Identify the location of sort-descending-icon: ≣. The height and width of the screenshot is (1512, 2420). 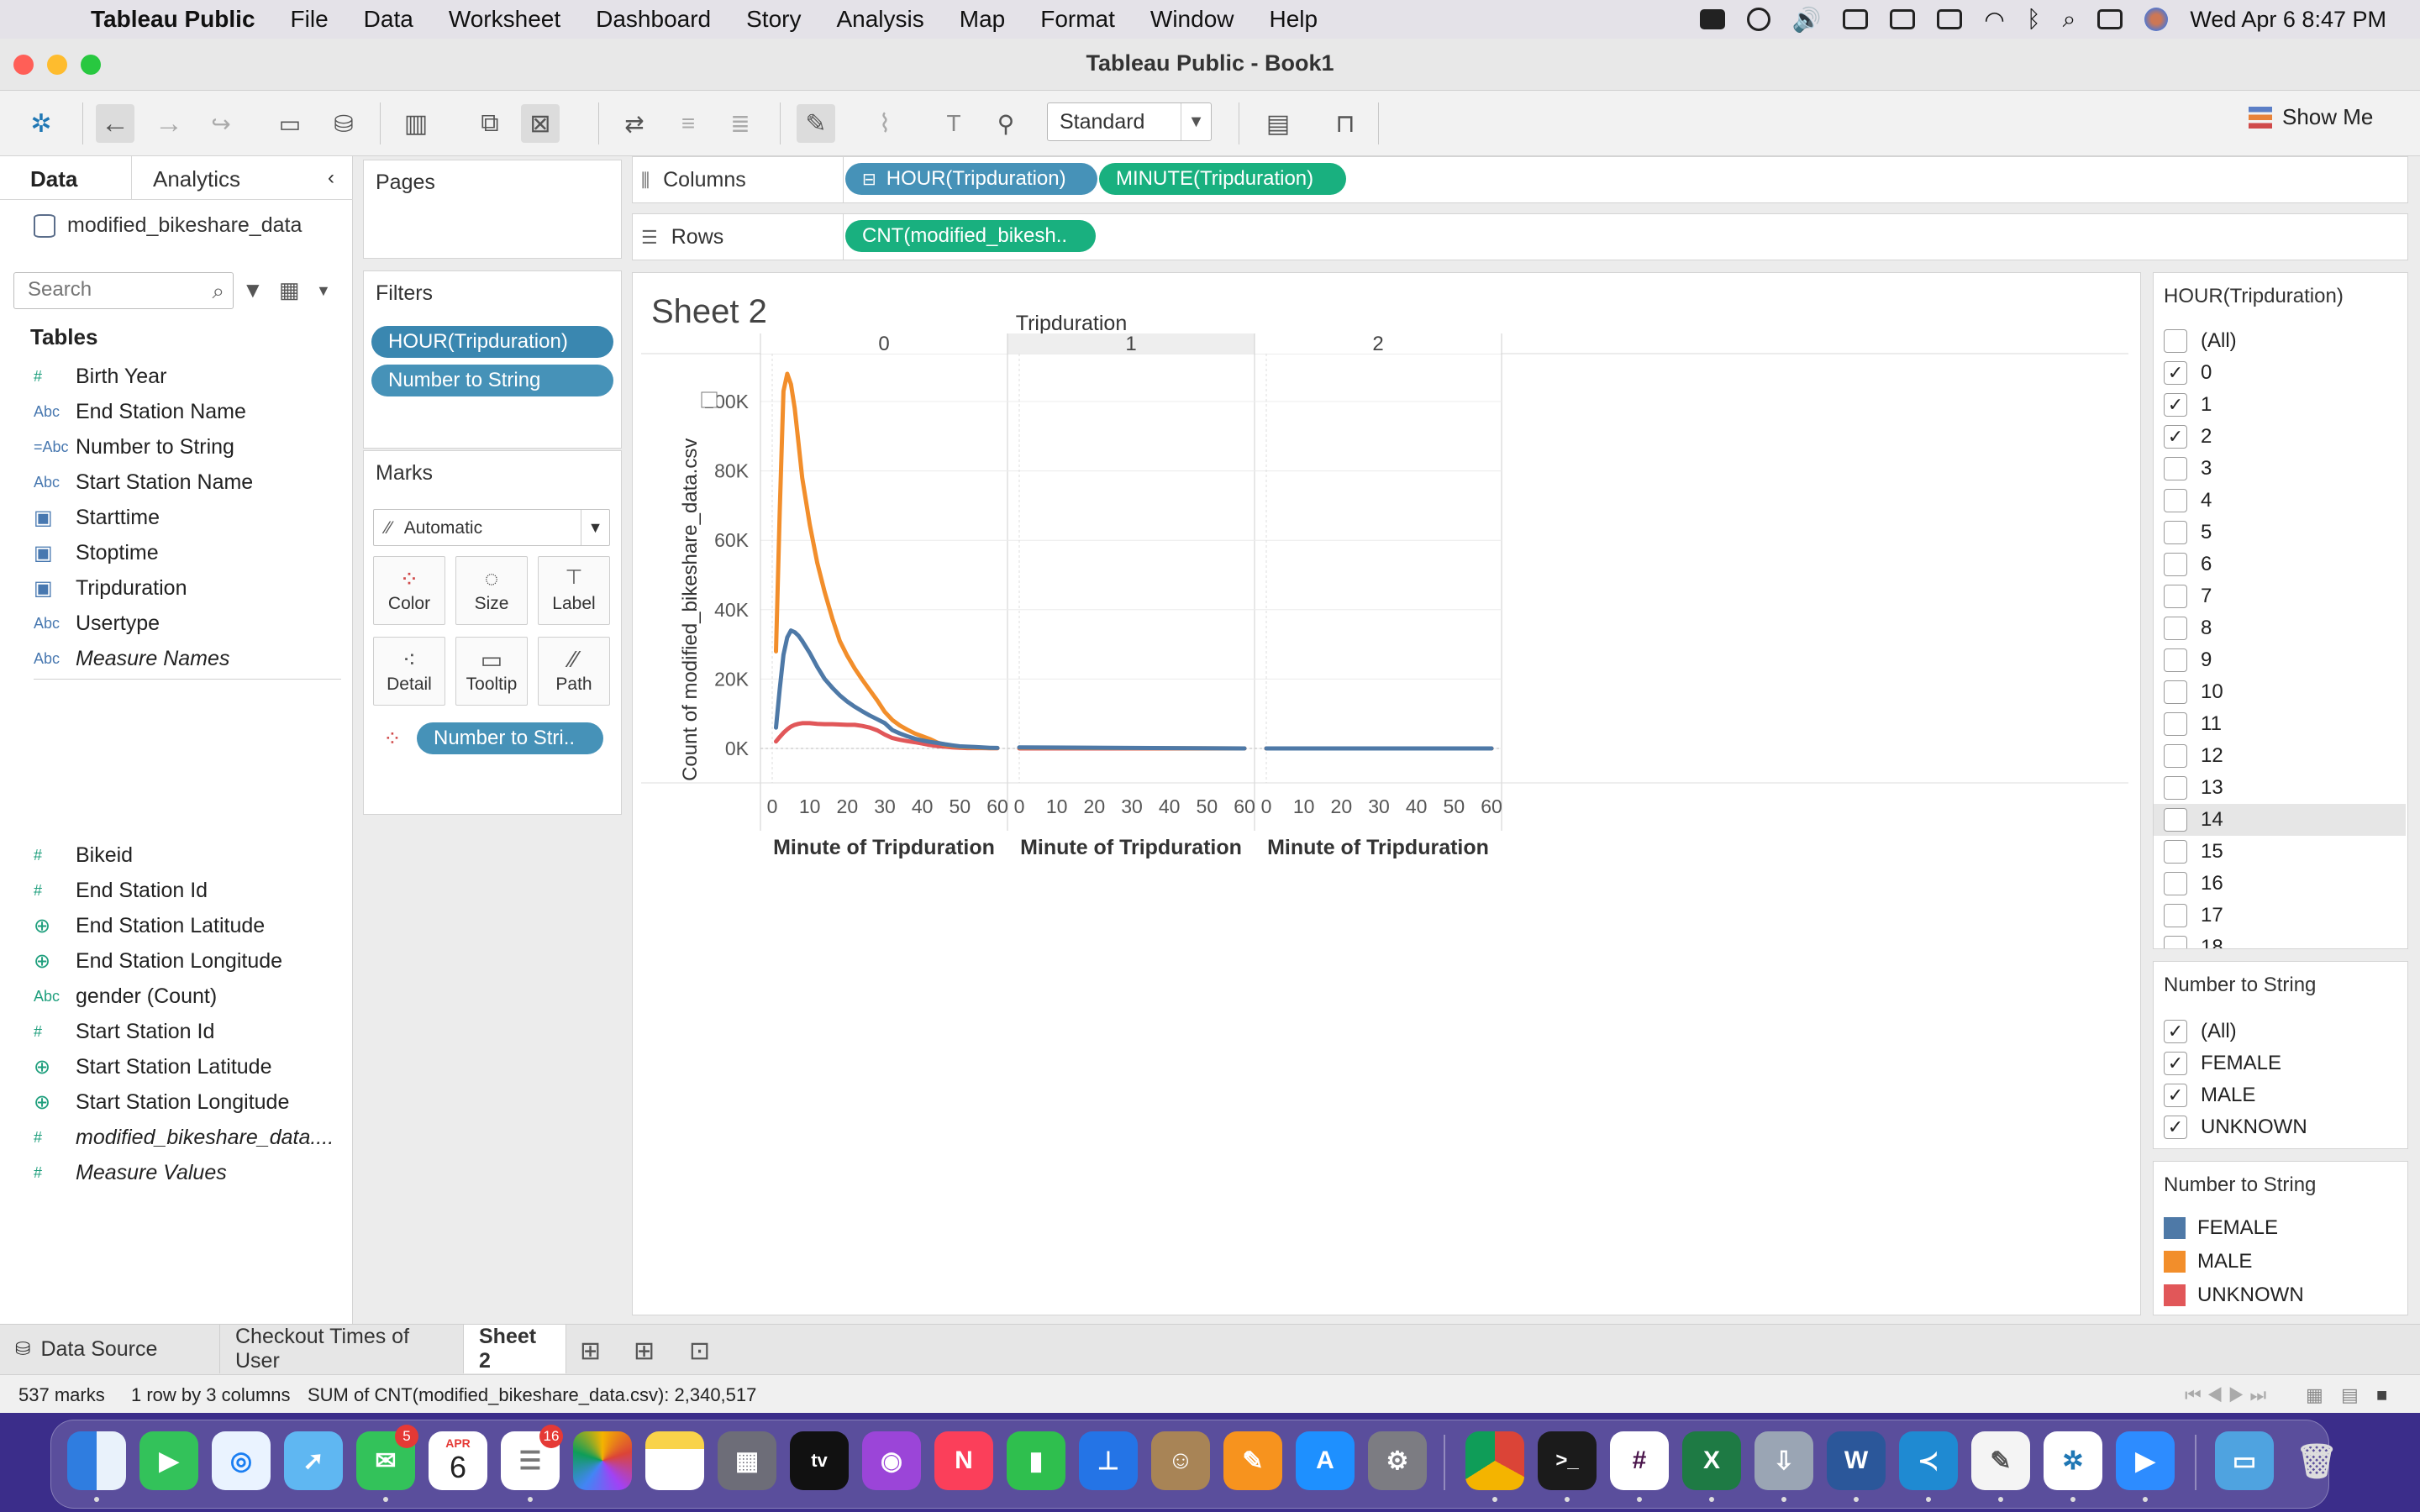
(740, 123).